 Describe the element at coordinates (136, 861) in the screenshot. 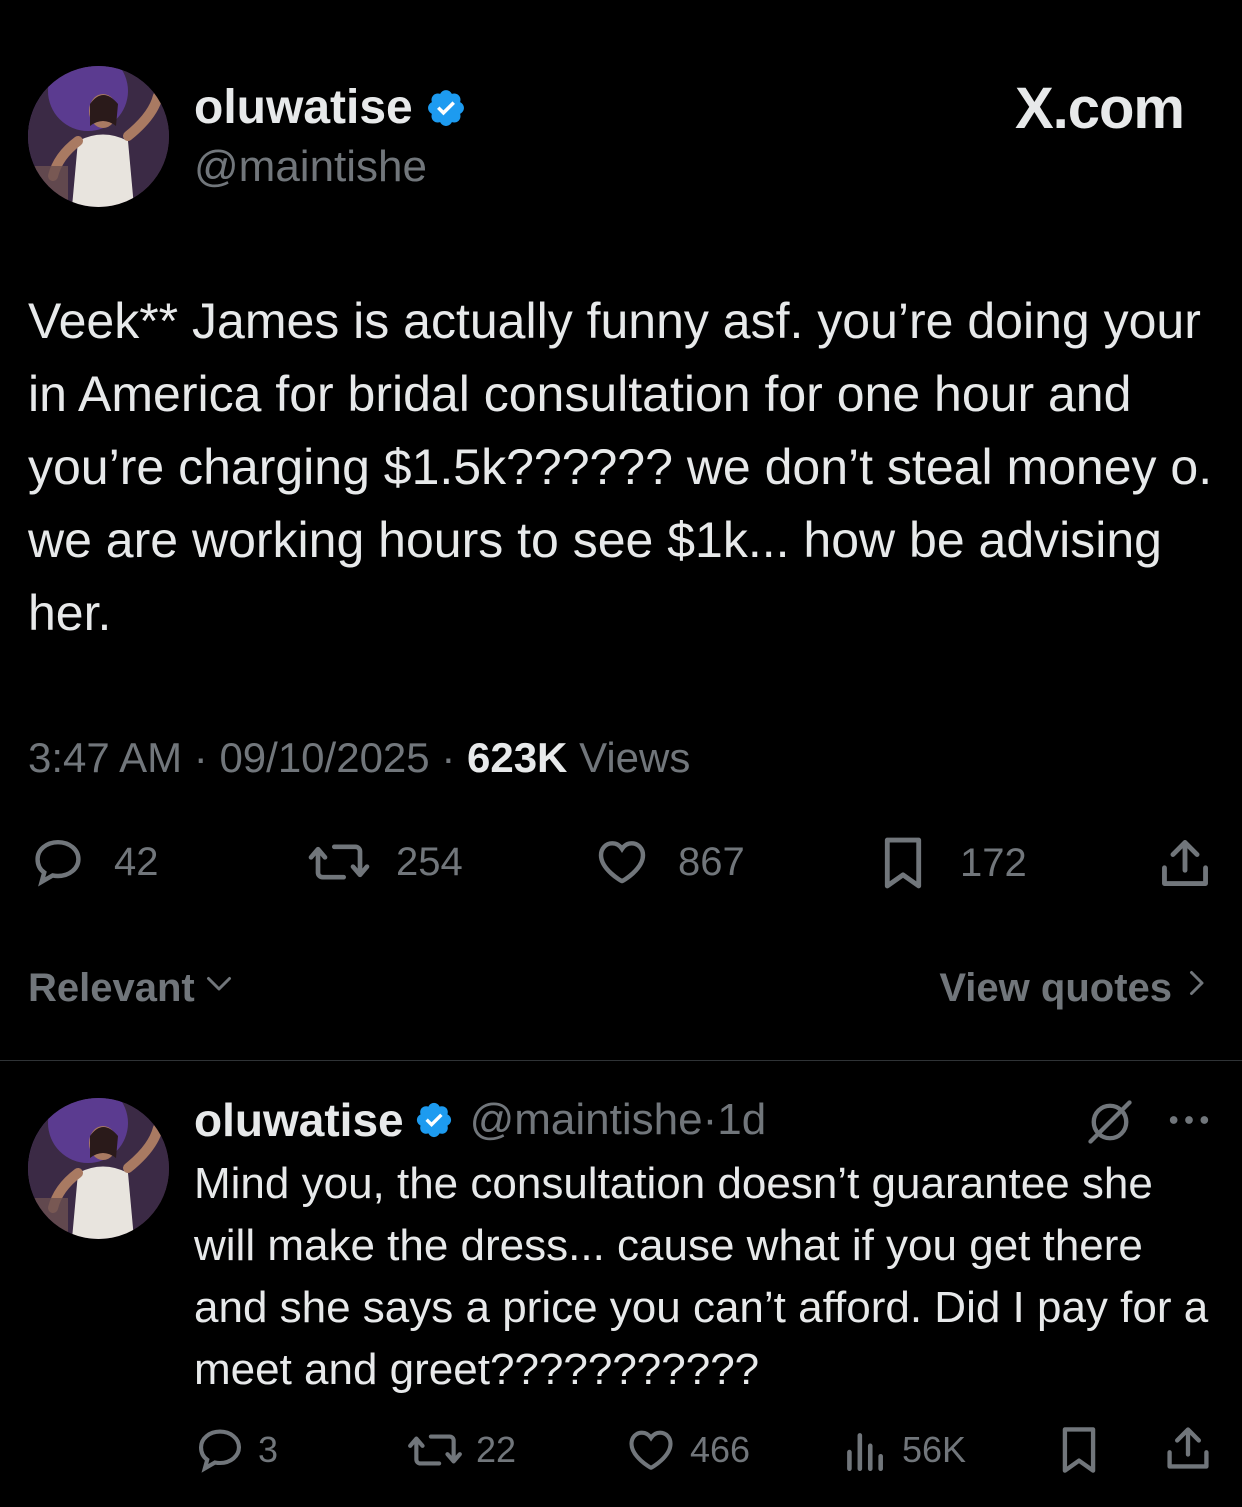

I see `reply-count: 42` at that location.